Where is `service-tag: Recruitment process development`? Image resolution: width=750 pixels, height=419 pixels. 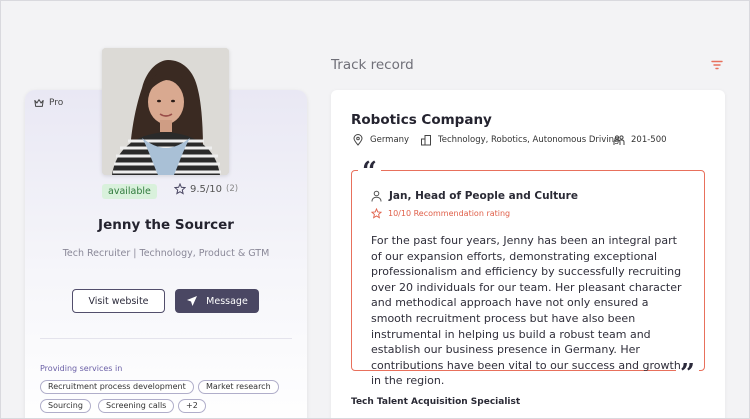 service-tag: Recruitment process development is located at coordinates (117, 387).